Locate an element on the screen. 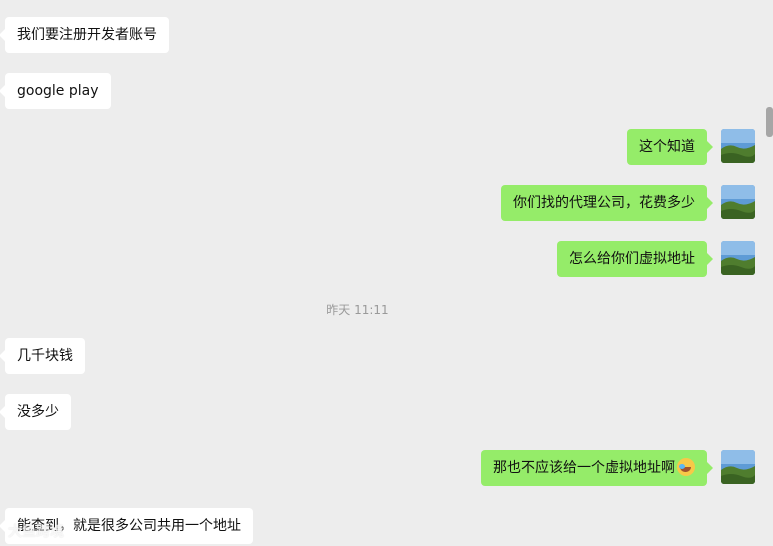  message-text: 那也不应该给一个虚拟地址啊 is located at coordinates (584, 468).